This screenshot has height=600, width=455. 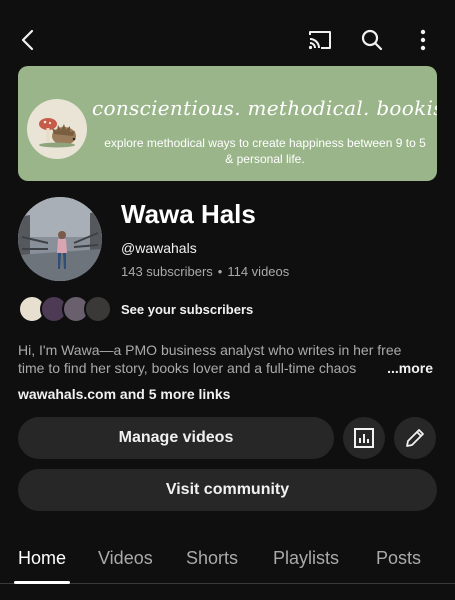 I want to click on analytics-icon, so click(x=364, y=438).